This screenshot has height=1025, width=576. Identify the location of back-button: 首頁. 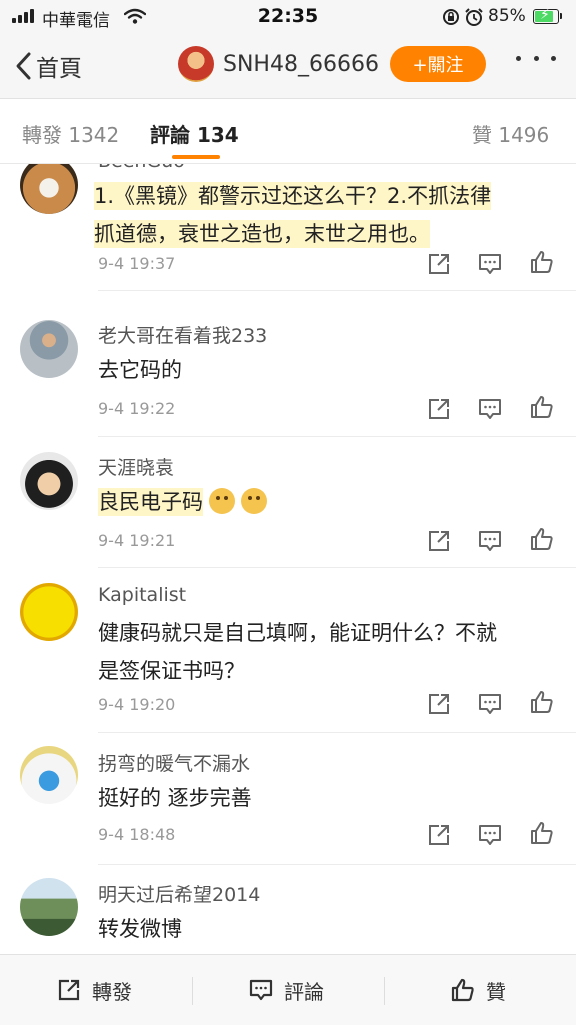
(48, 66).